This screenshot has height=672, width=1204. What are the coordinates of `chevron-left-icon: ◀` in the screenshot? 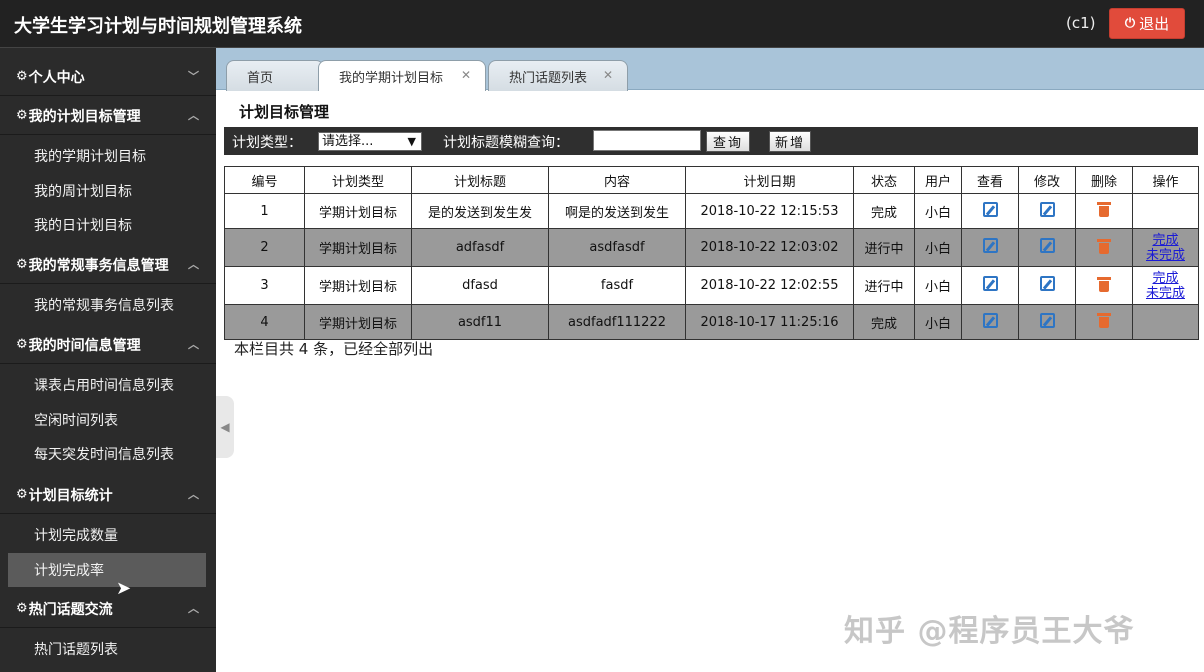 It's located at (225, 427).